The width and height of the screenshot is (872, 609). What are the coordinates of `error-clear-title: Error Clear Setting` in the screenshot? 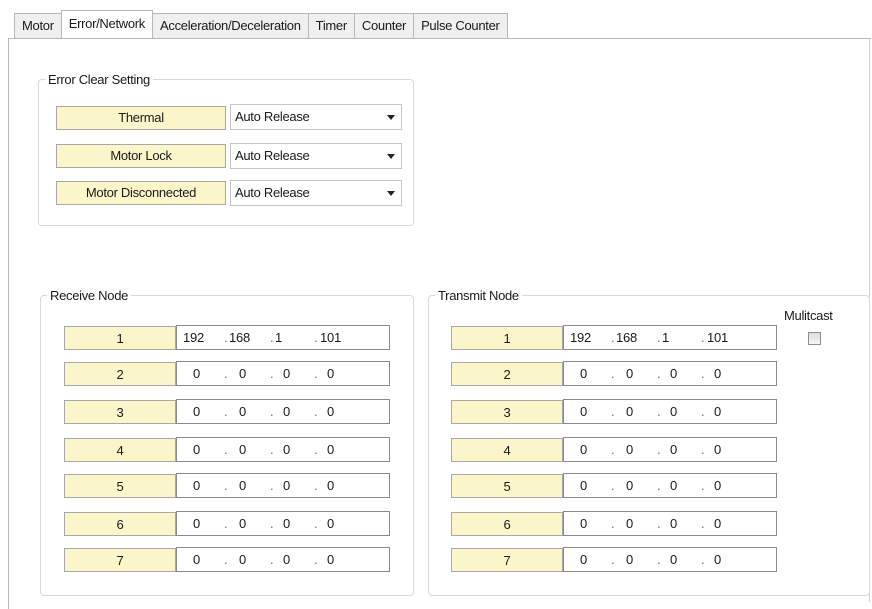 It's located at (99, 79).